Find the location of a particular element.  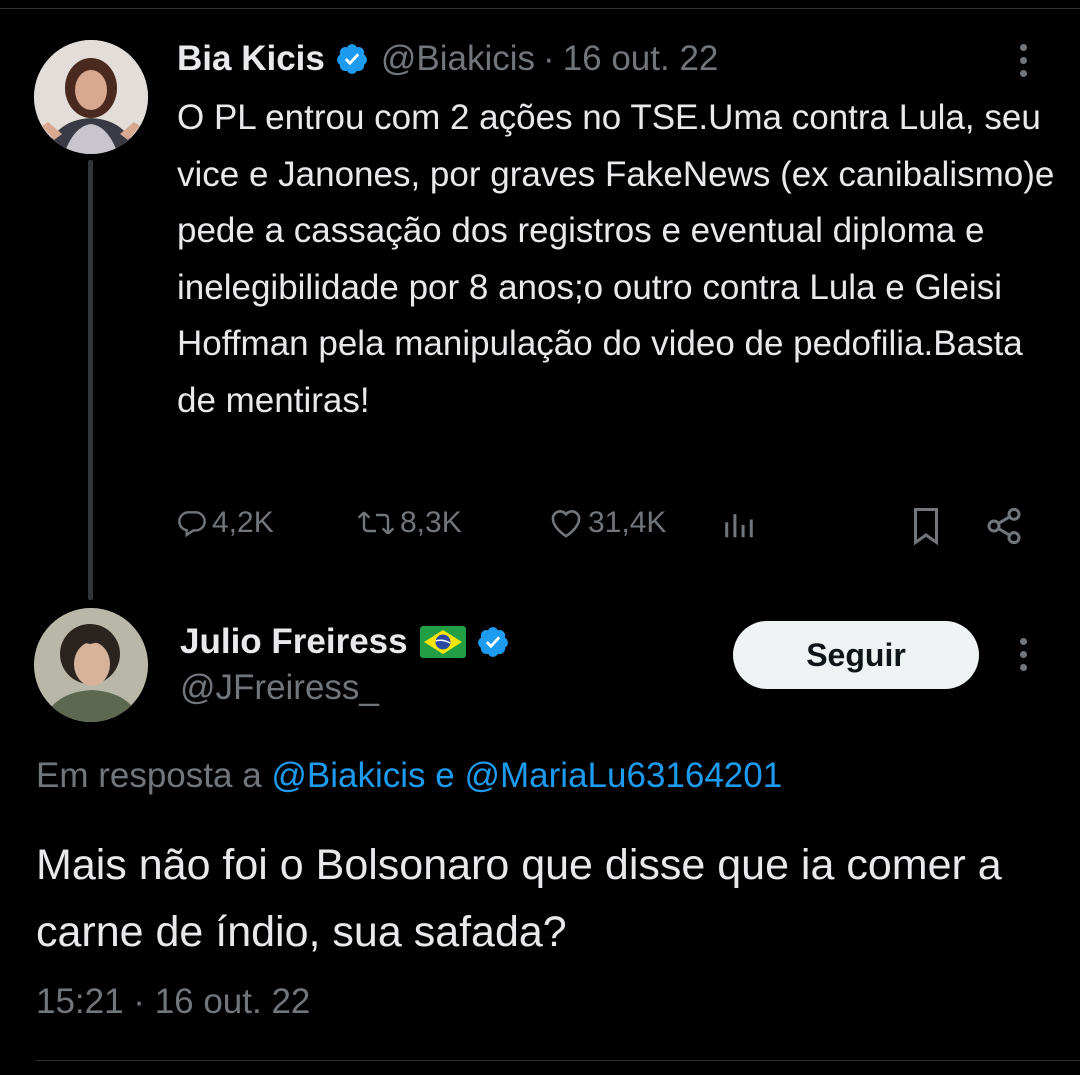

views-button is located at coordinates (739, 525).